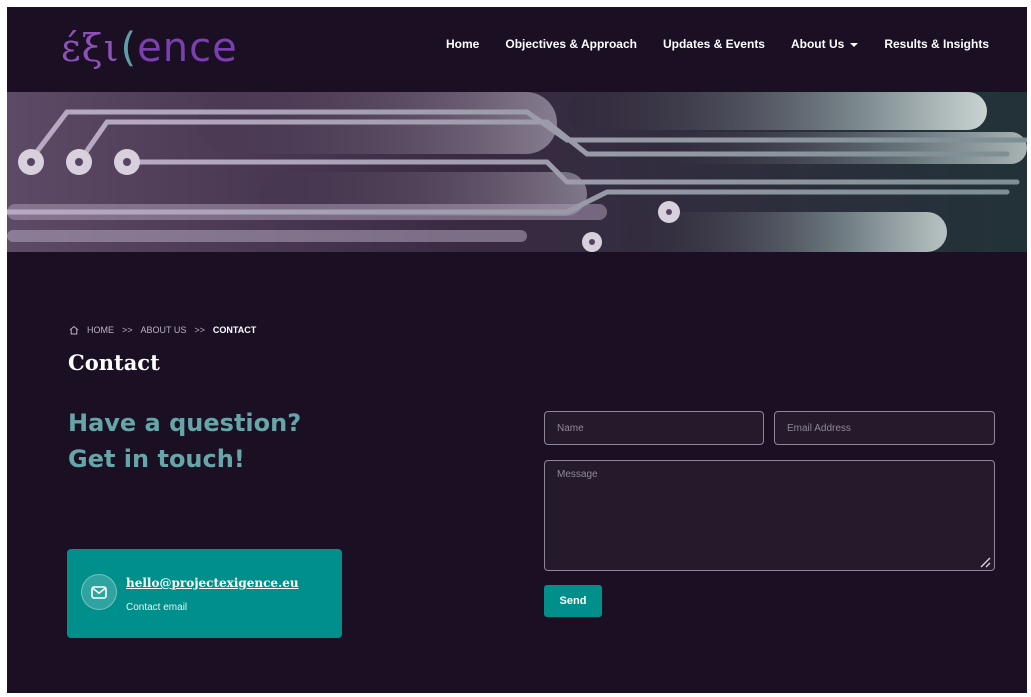 This screenshot has height=697, width=1031. What do you see at coordinates (157, 607) in the screenshot?
I see `contact-email-label: Contact email` at bounding box center [157, 607].